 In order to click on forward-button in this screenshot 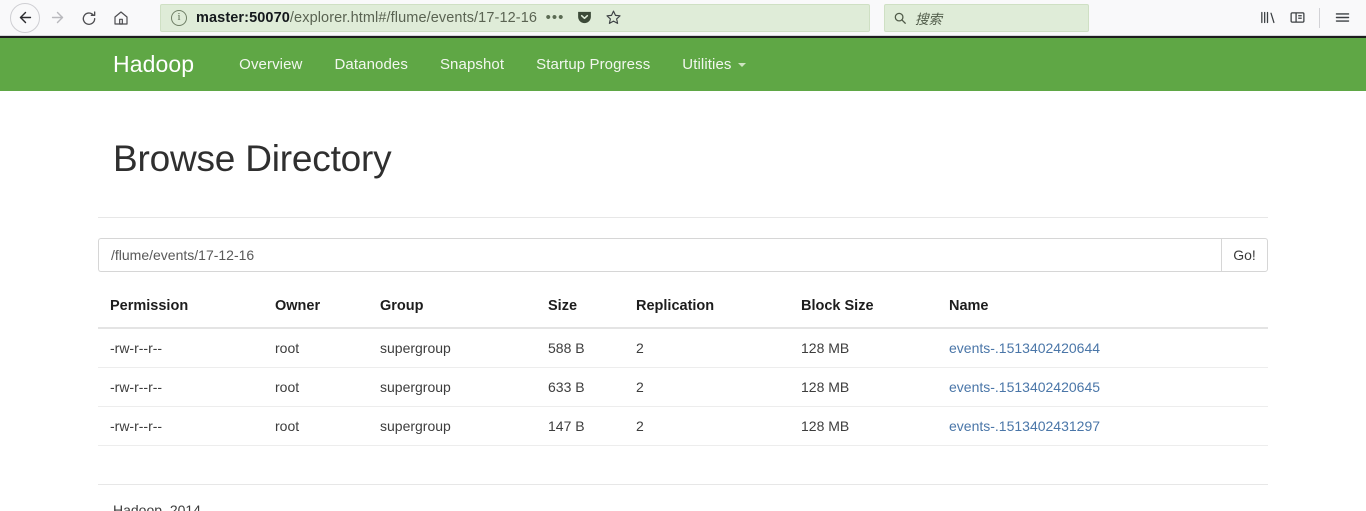, I will do `click(57, 18)`.